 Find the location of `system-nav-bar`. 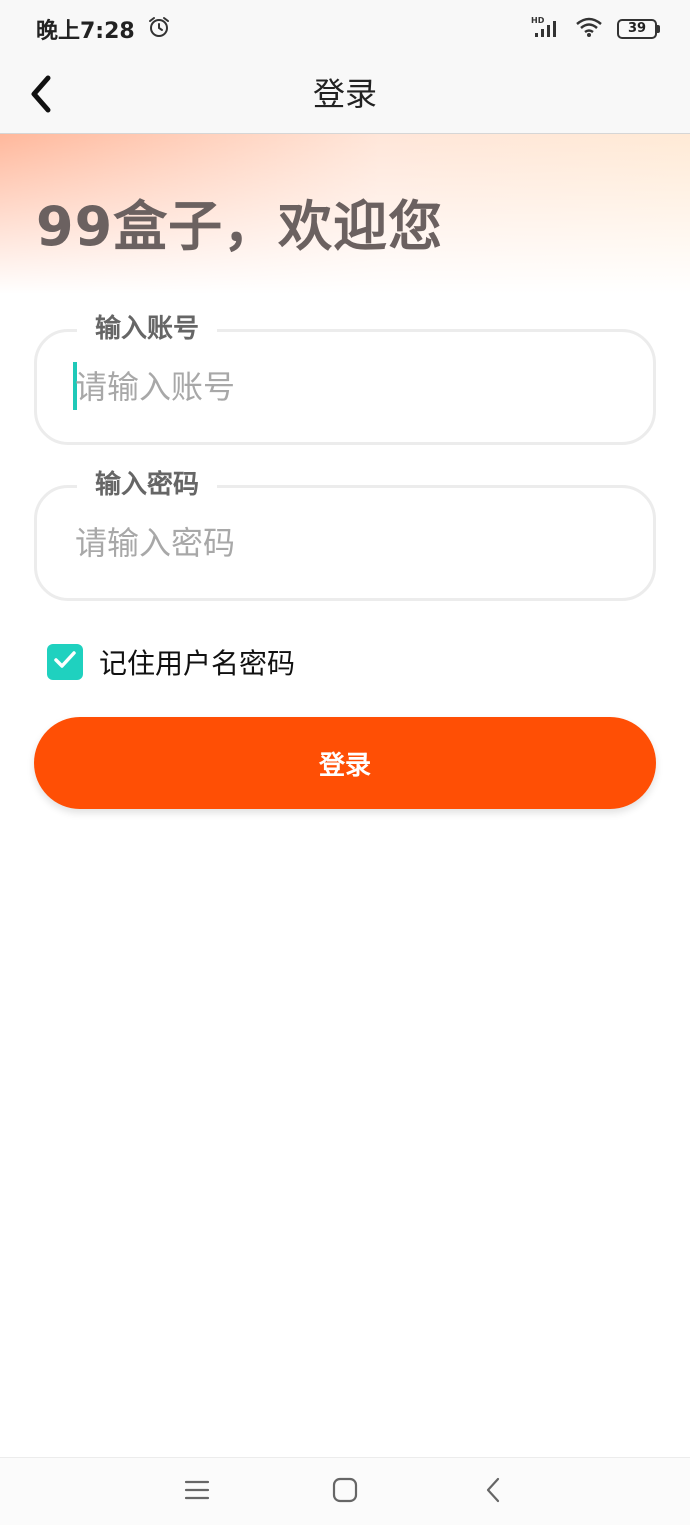

system-nav-bar is located at coordinates (345, 1491).